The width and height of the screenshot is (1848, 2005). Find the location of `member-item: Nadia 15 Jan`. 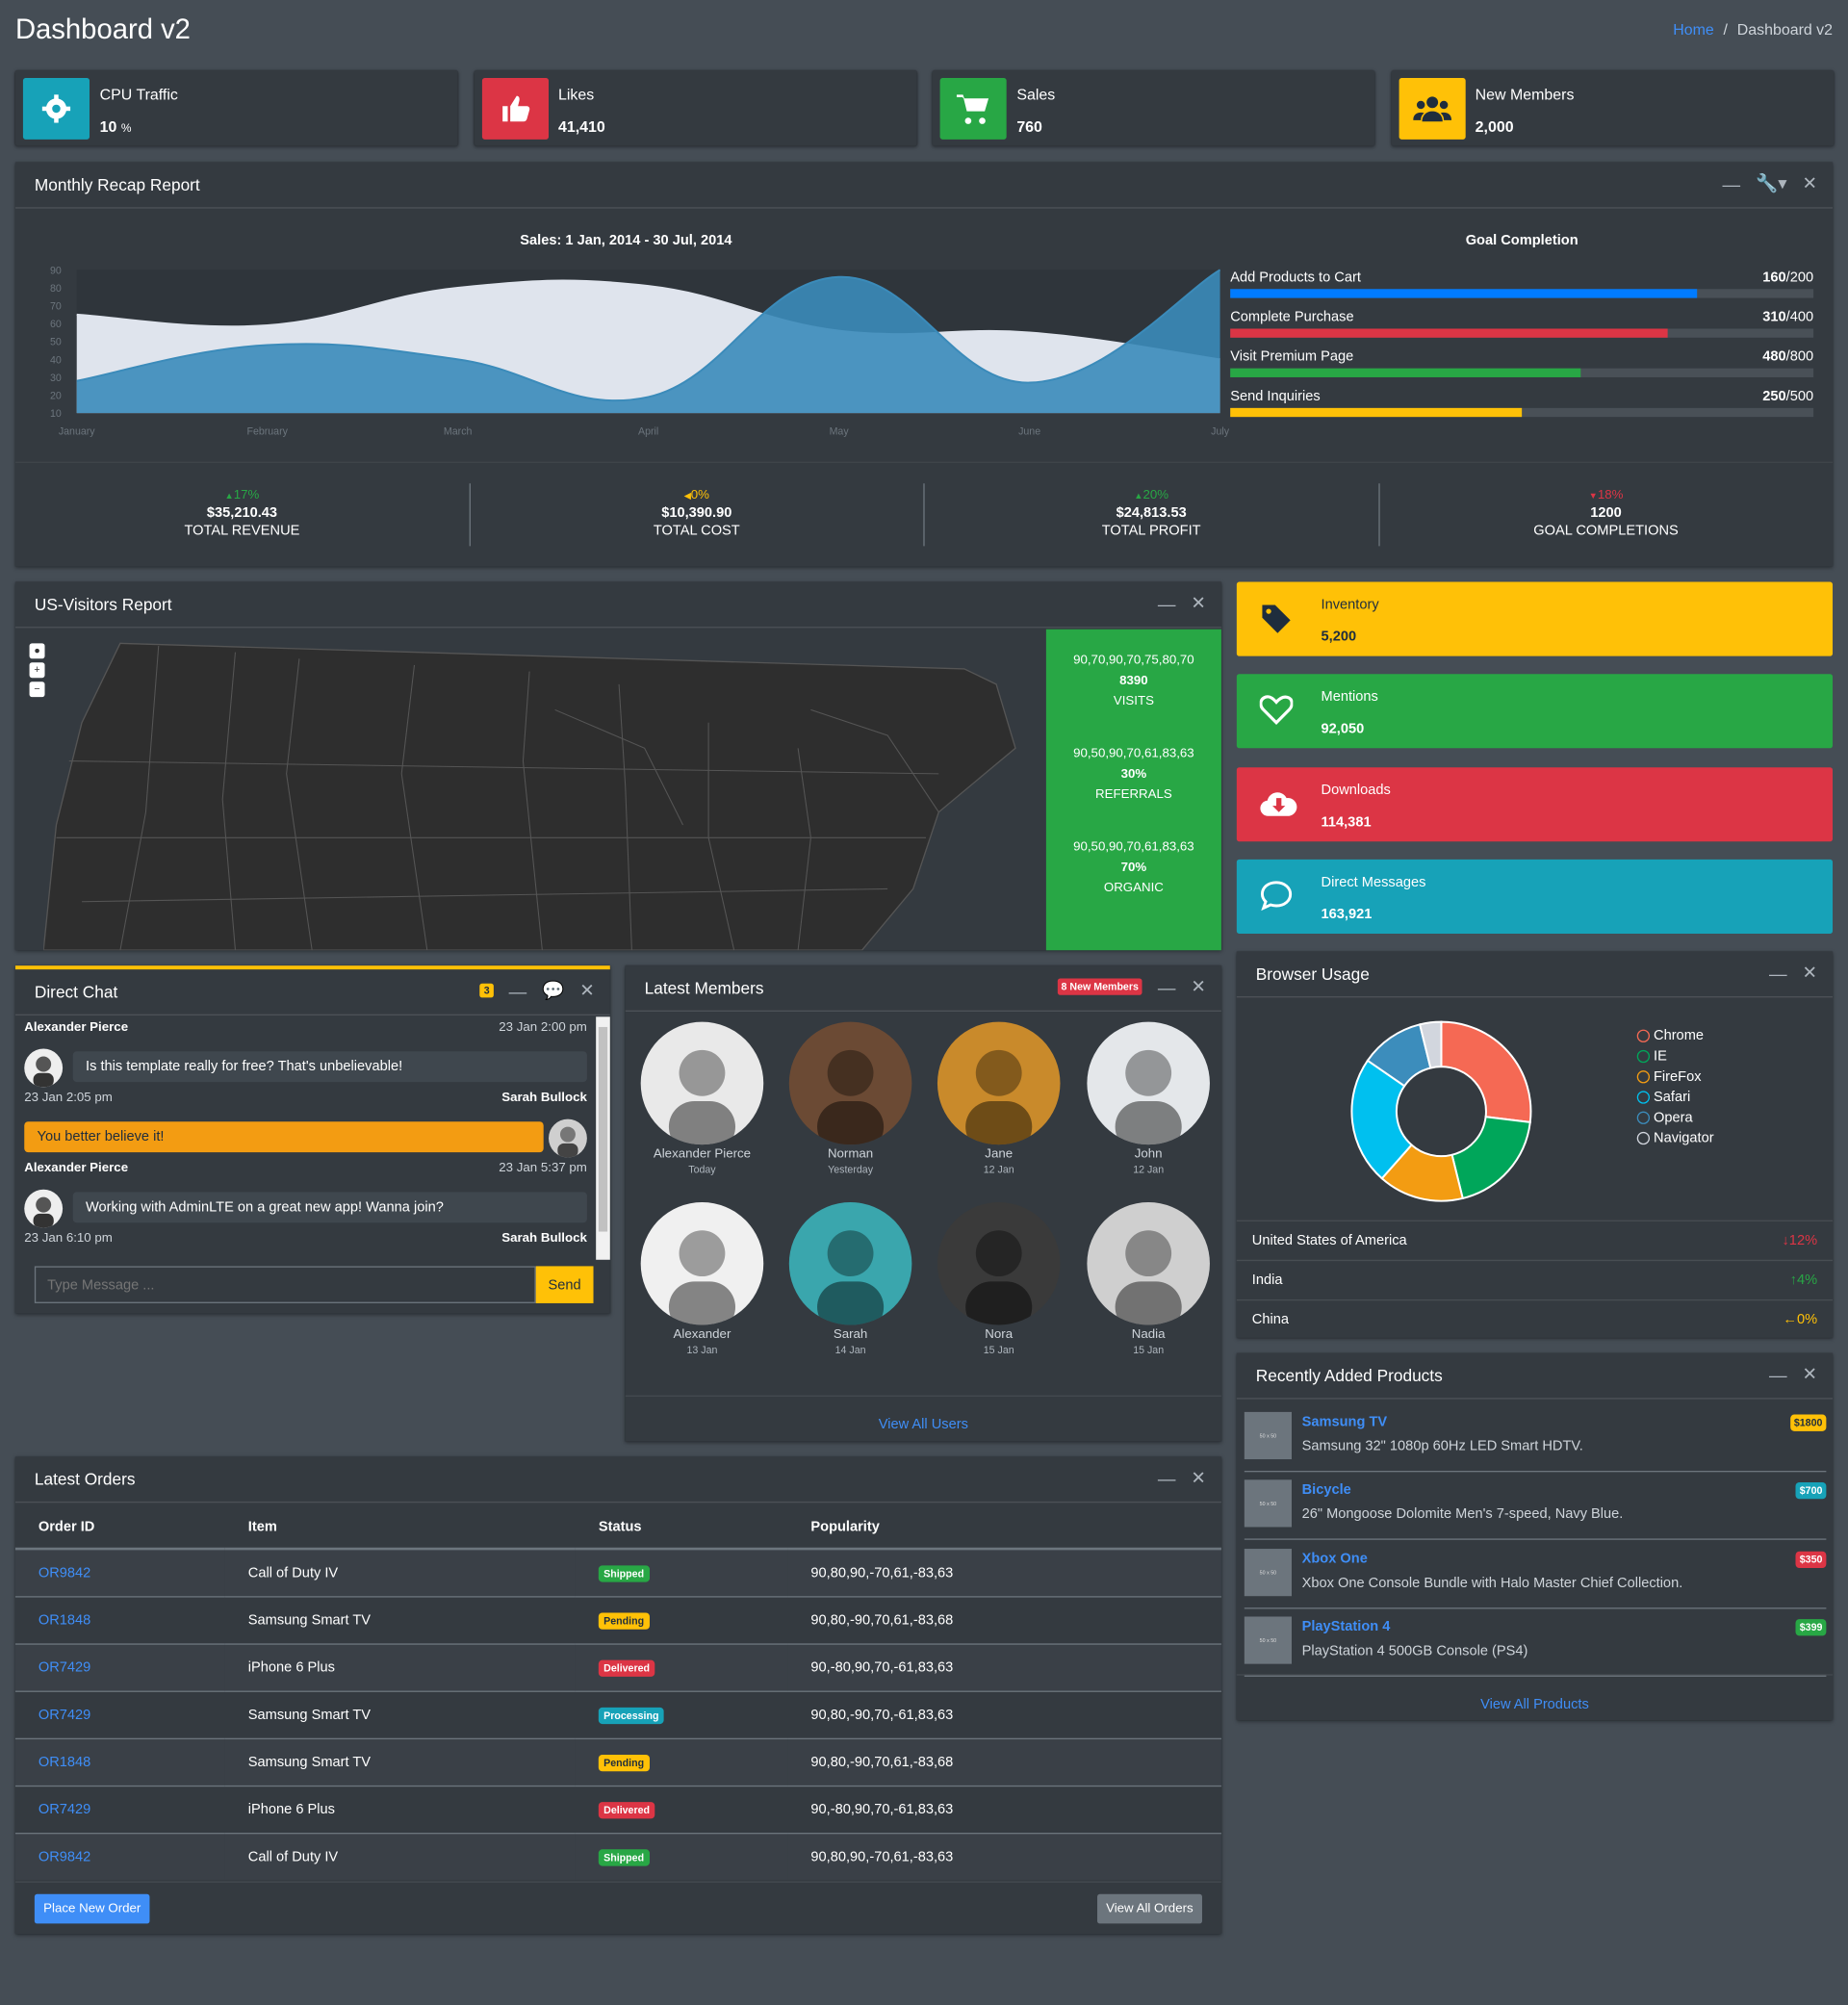

member-item: Nadia 15 Jan is located at coordinates (1149, 1278).